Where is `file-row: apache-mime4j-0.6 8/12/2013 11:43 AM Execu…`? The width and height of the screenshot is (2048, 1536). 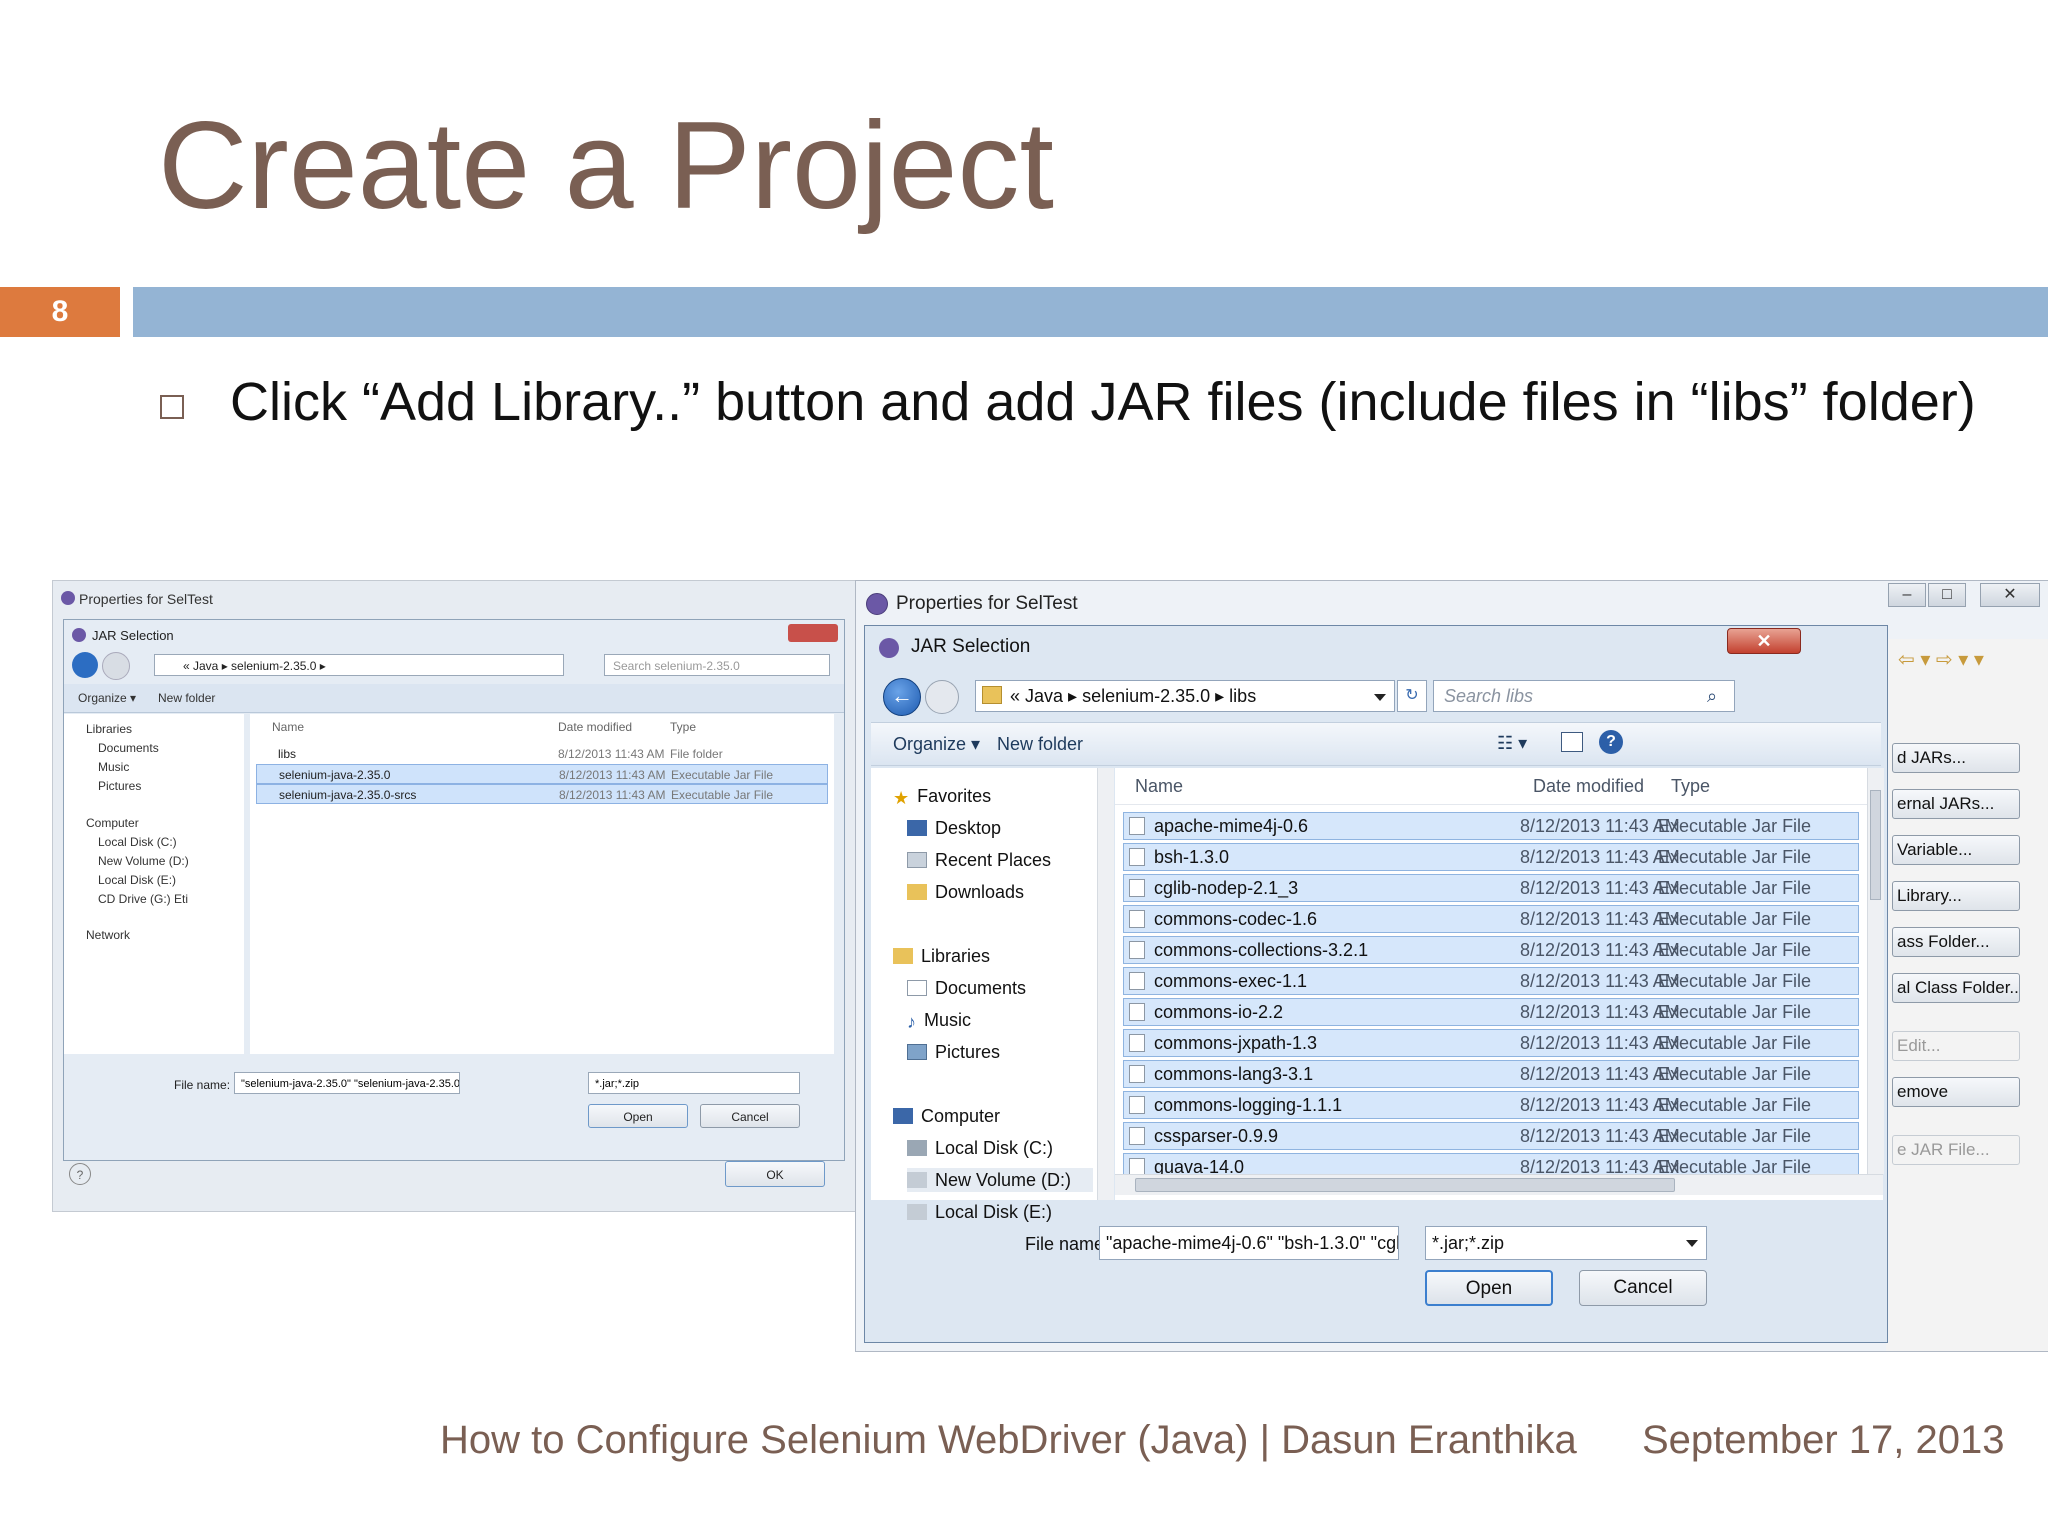
file-row: apache-mime4j-0.6 8/12/2013 11:43 AM Execu… is located at coordinates (1491, 826).